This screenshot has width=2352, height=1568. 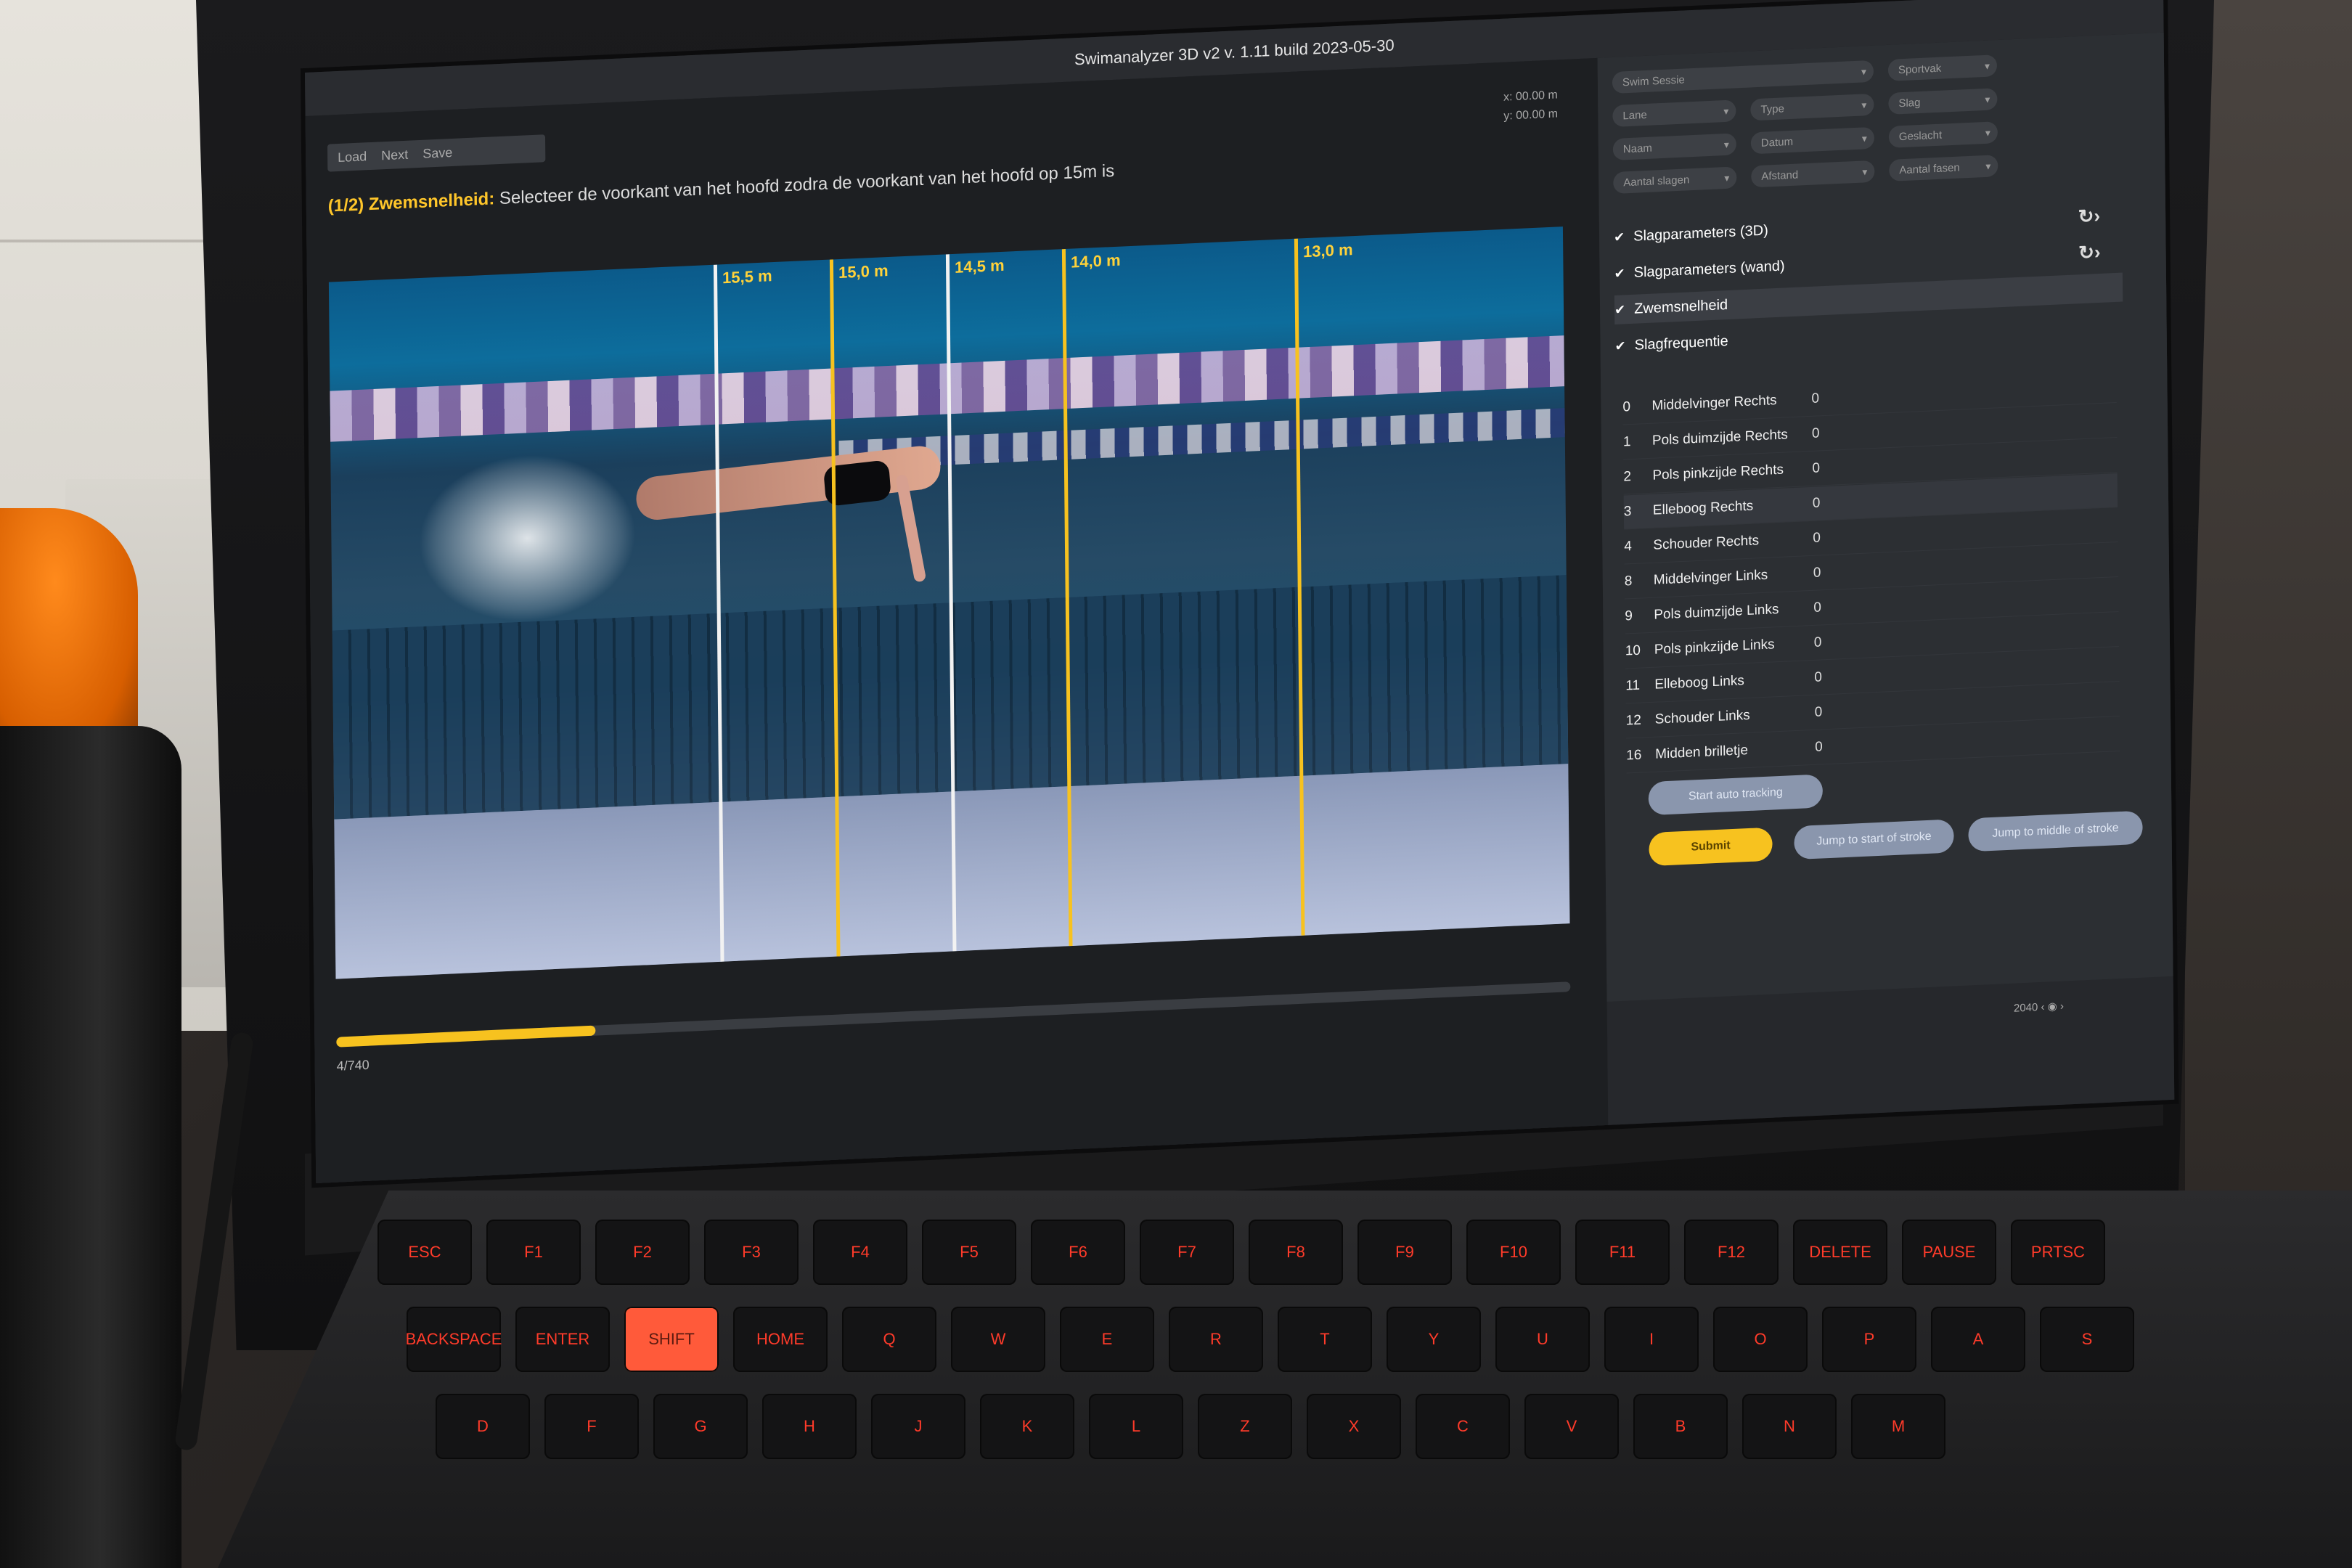 I want to click on keypoint-index: 4, so click(x=1629, y=547).